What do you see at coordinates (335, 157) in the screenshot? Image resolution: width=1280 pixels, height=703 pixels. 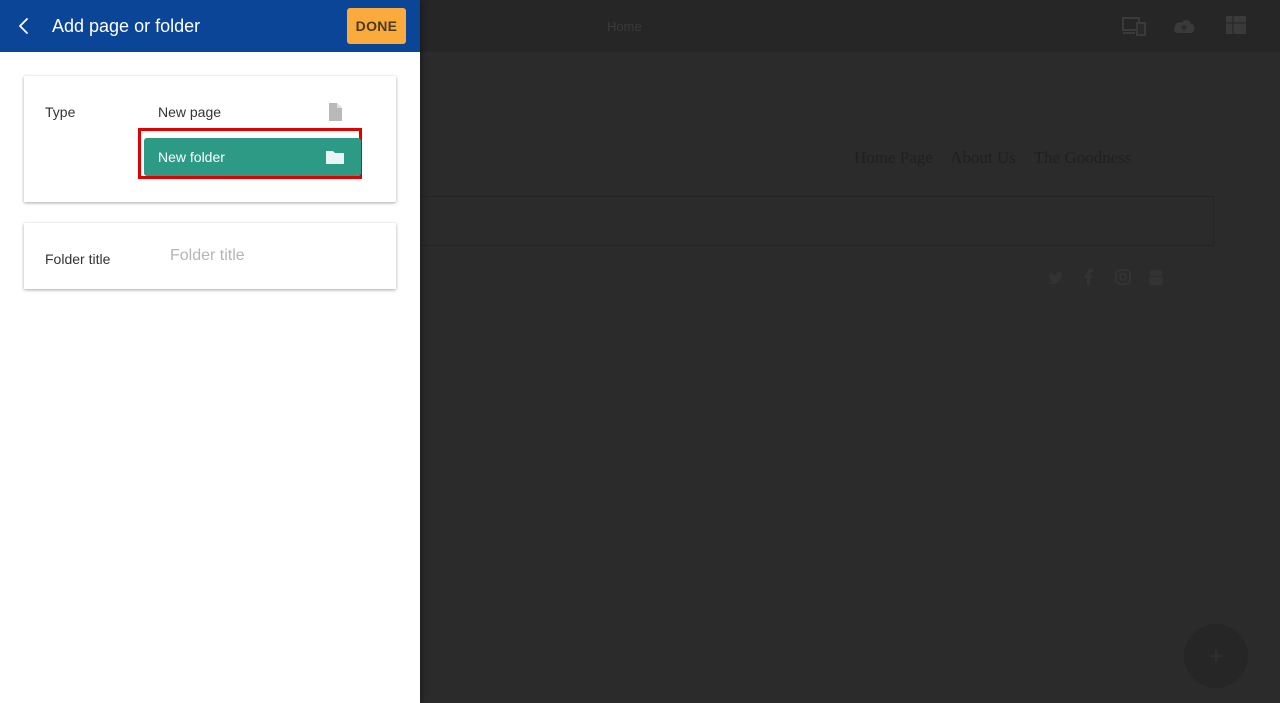 I see `folder-icon` at bounding box center [335, 157].